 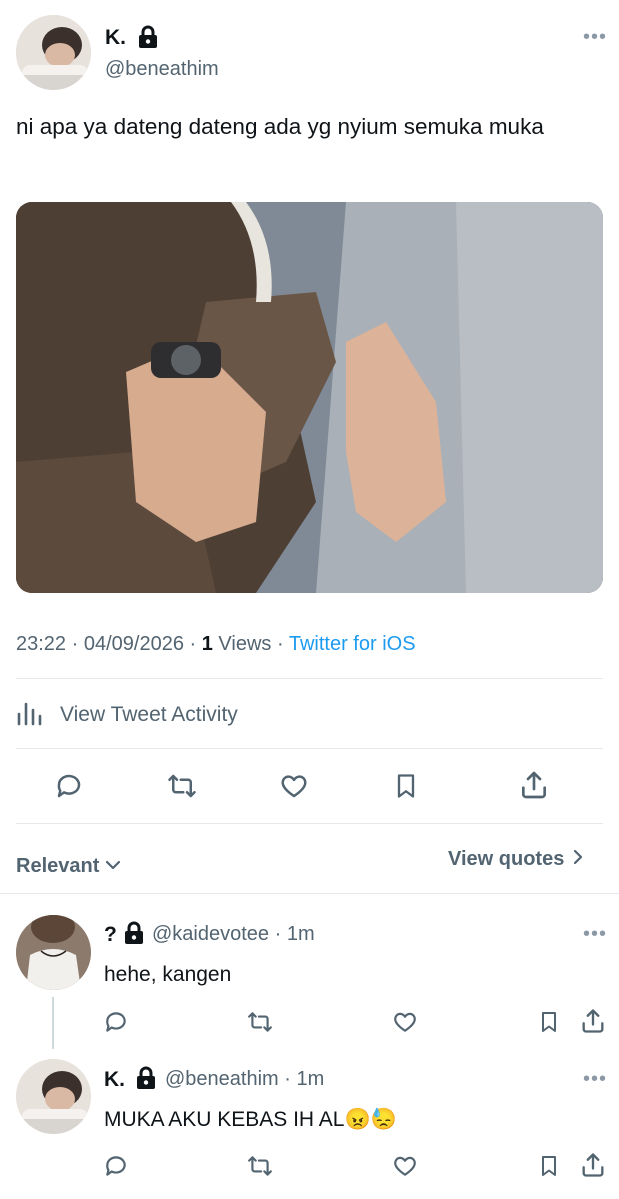 What do you see at coordinates (168, 974) in the screenshot?
I see `reply-text: hehe, kangen` at bounding box center [168, 974].